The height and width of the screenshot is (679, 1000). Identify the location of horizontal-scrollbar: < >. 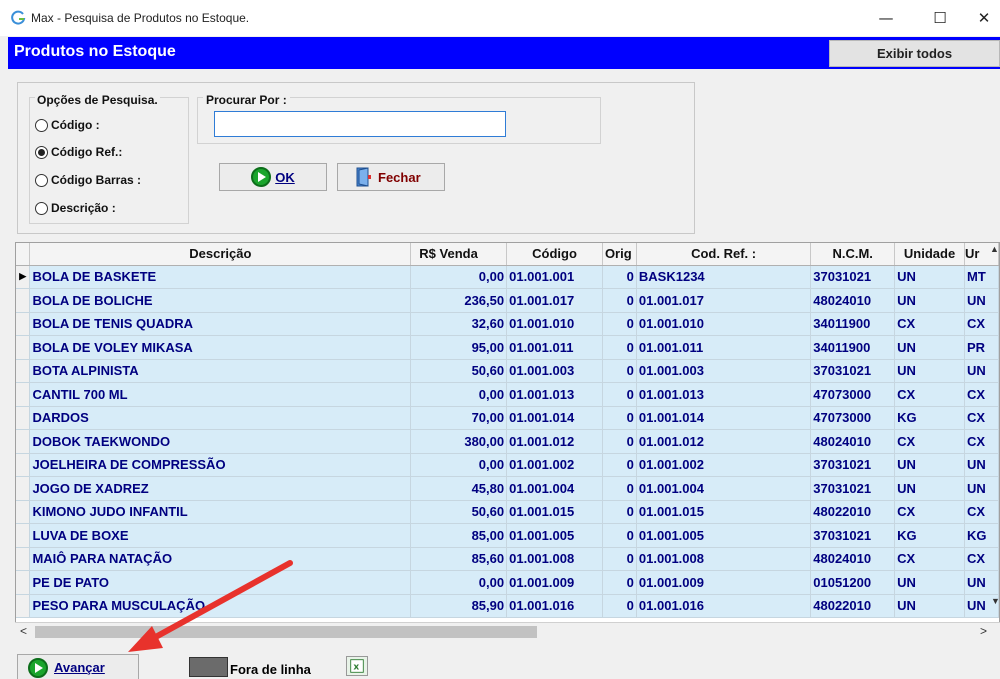
(507, 631).